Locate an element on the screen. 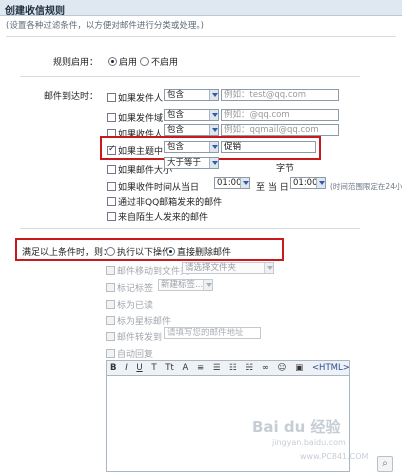 The width and height of the screenshot is (402, 476). html-toggle-button: <HTML> is located at coordinates (331, 368).